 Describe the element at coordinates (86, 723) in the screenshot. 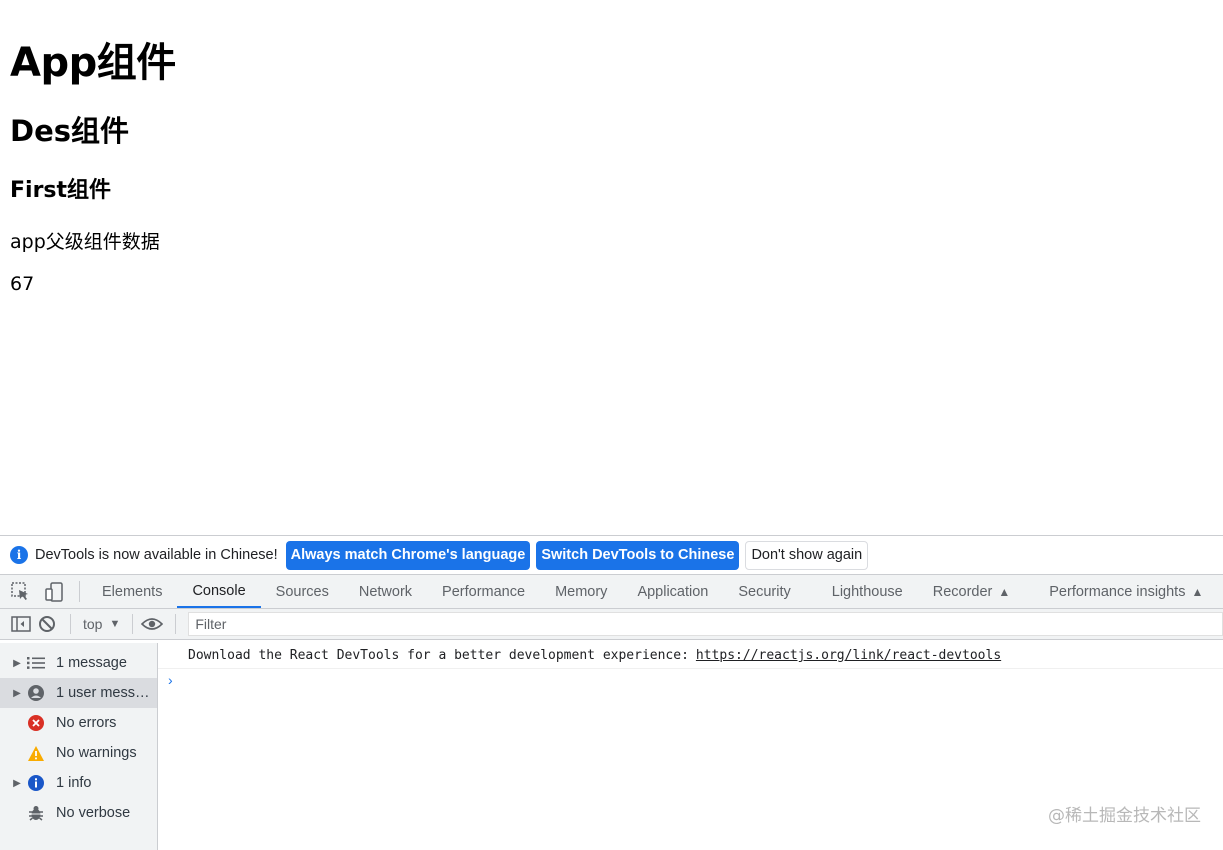

I see `sidebar-item-label: No errors` at that location.